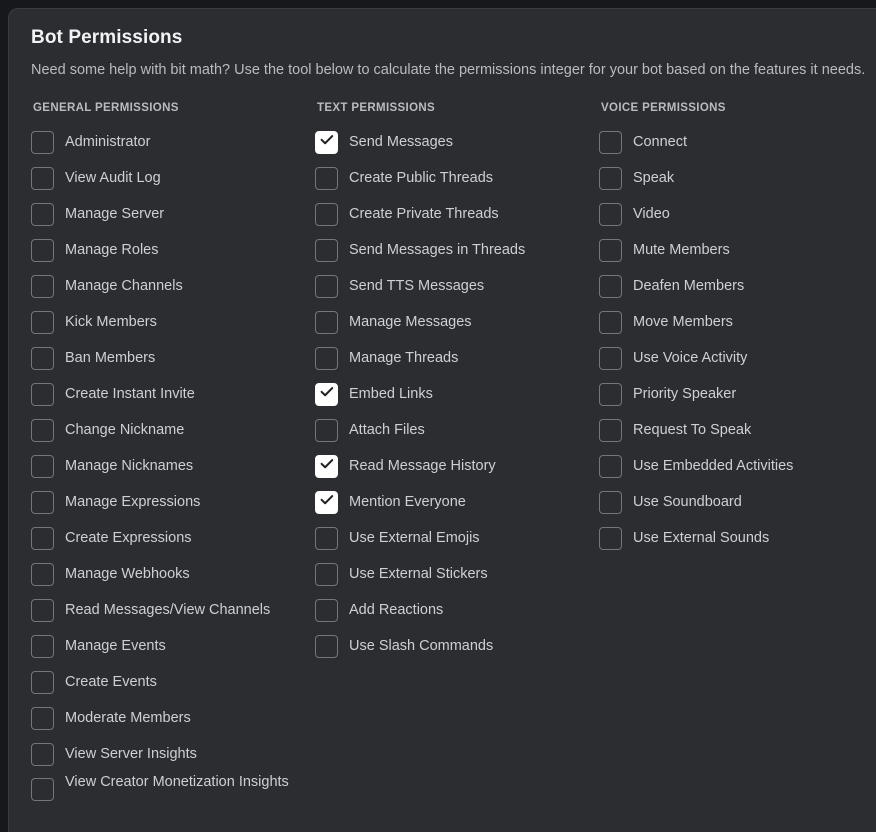 The image size is (876, 832). Describe the element at coordinates (173, 610) in the screenshot. I see `permission-row: Read Messages/View Channels` at that location.